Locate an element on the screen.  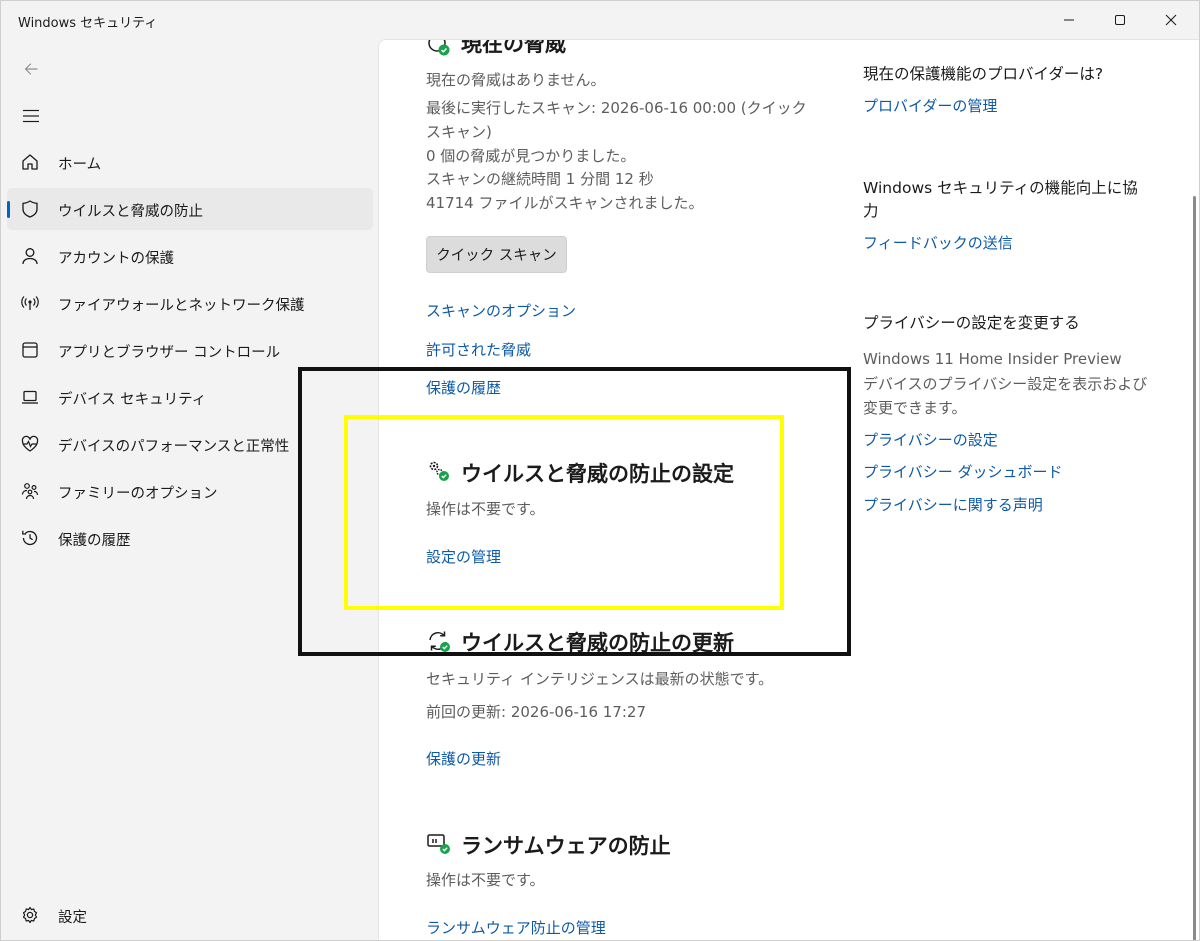
back-button is located at coordinates (31, 69).